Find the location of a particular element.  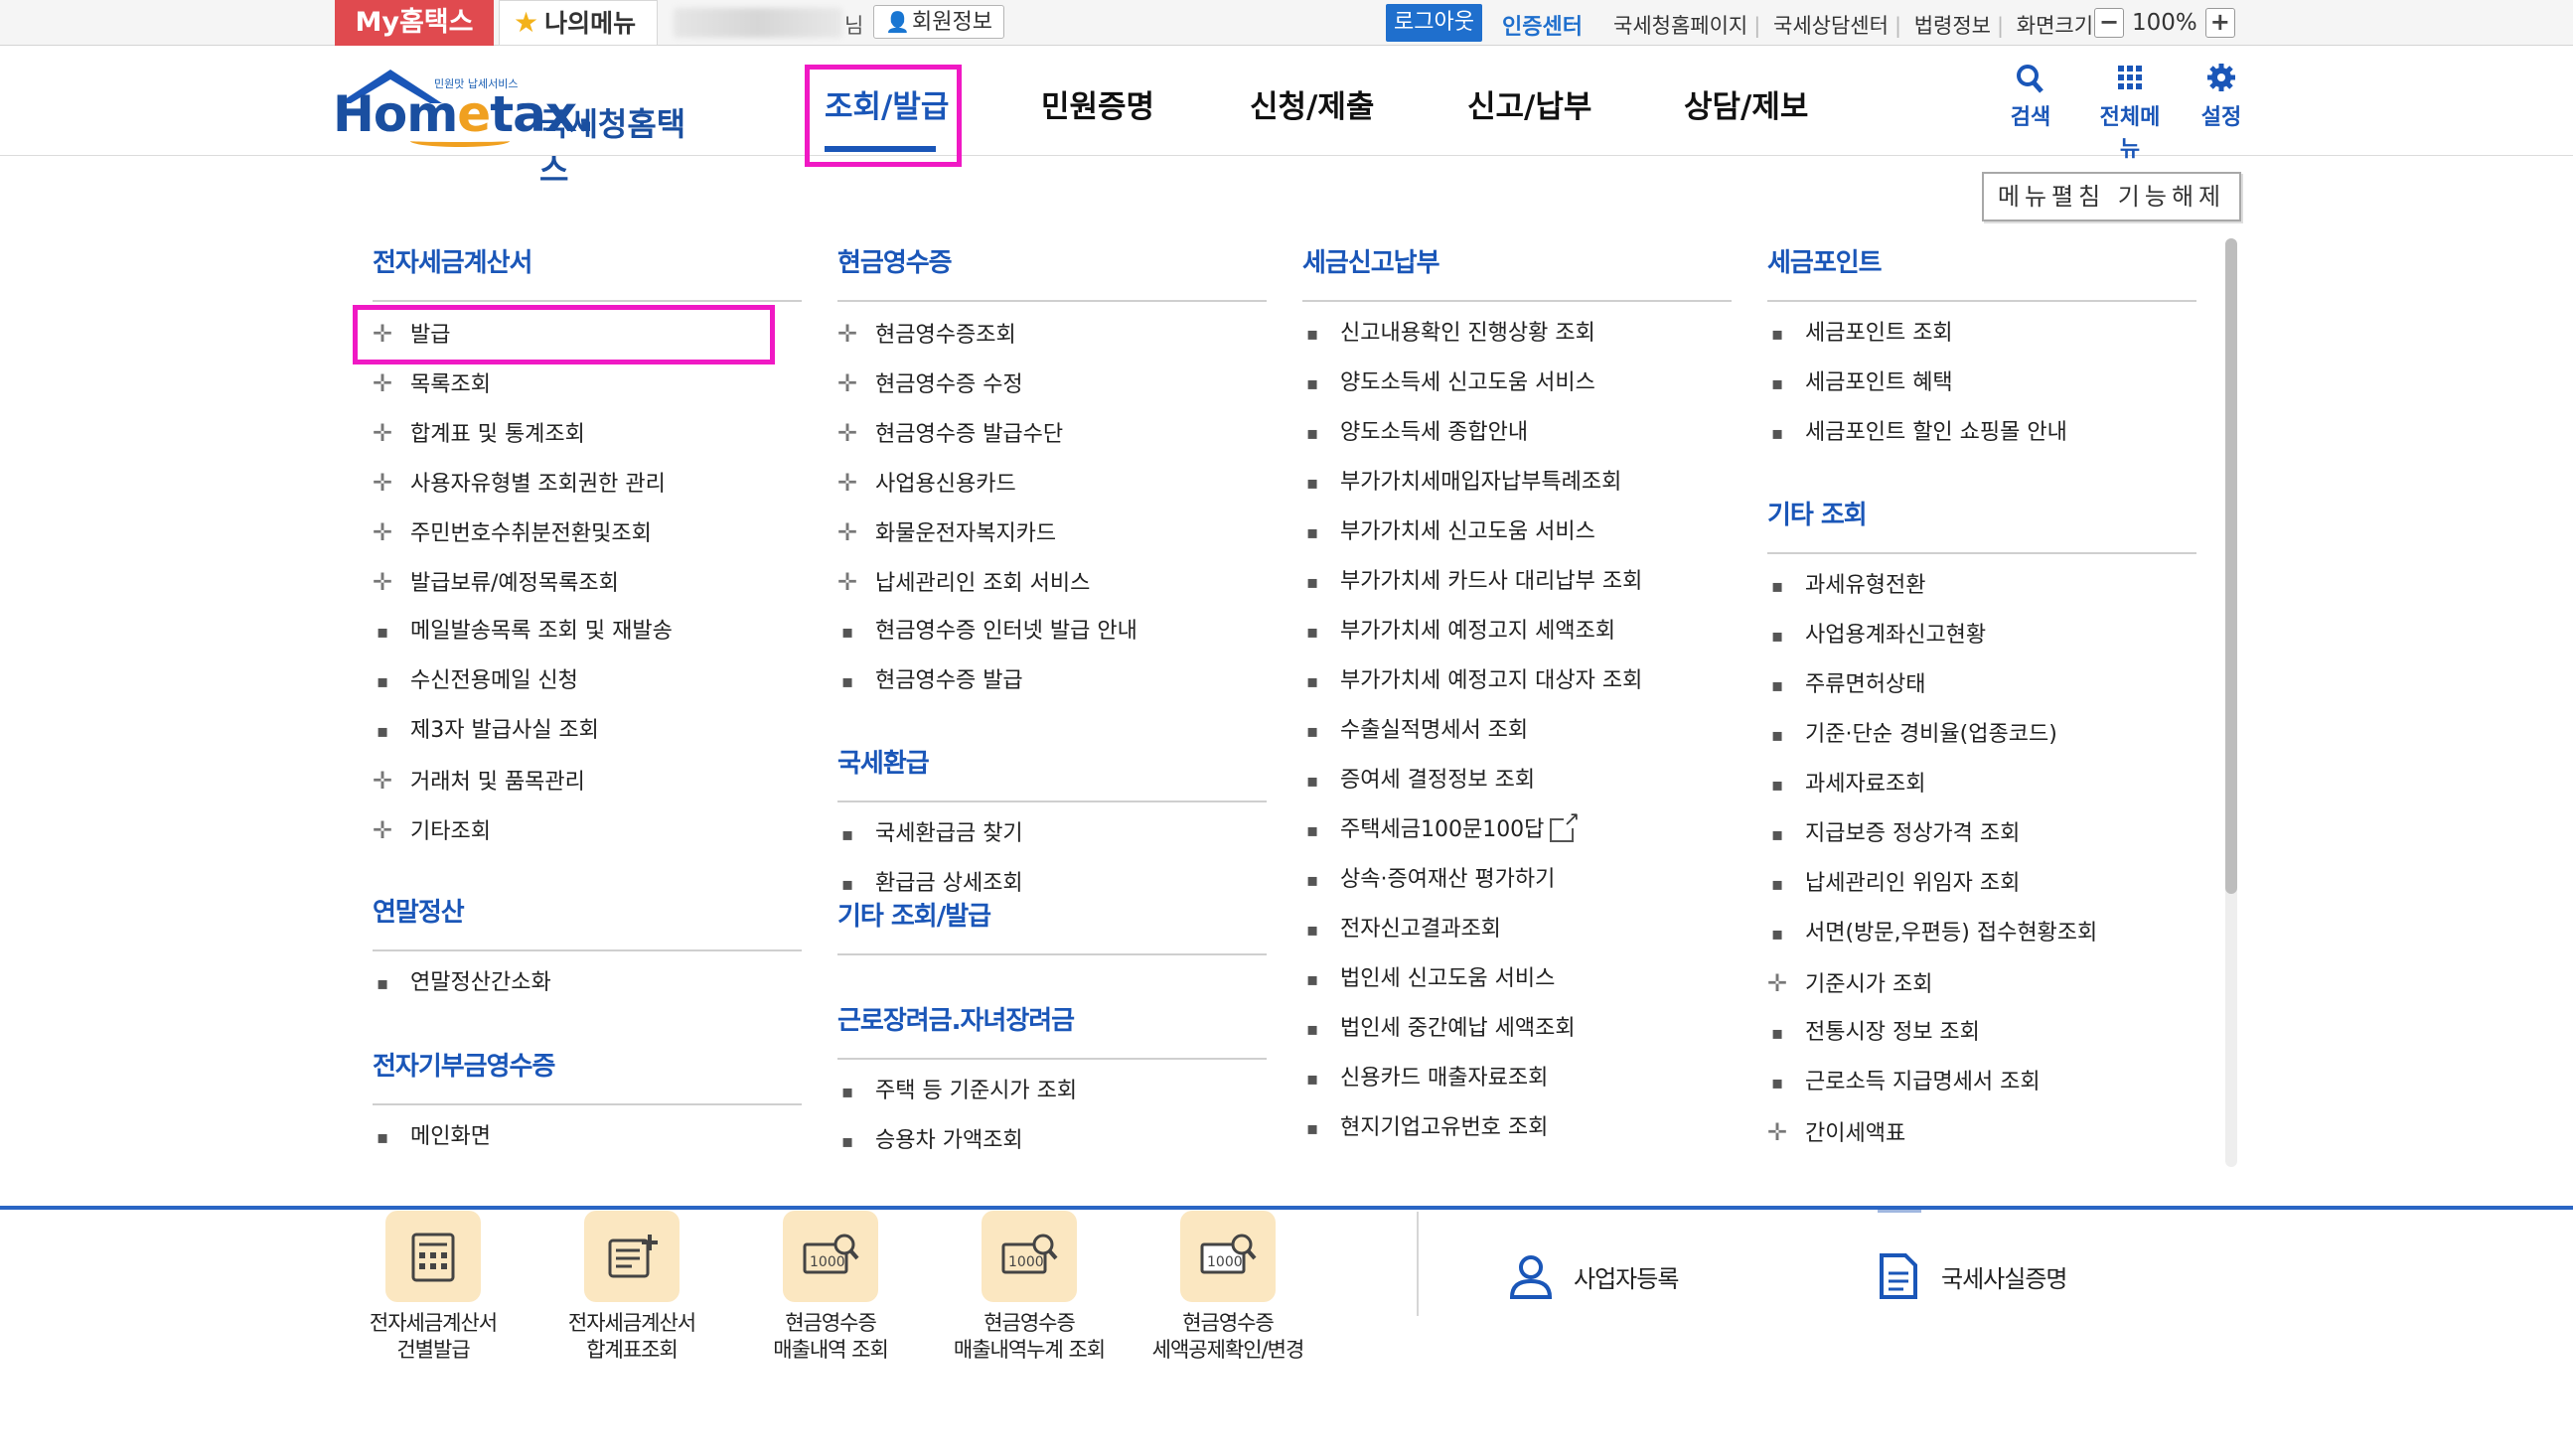

menu-item-agent-delegator: ▪ 납세관리인 위임자 조회 is located at coordinates (1893, 884).